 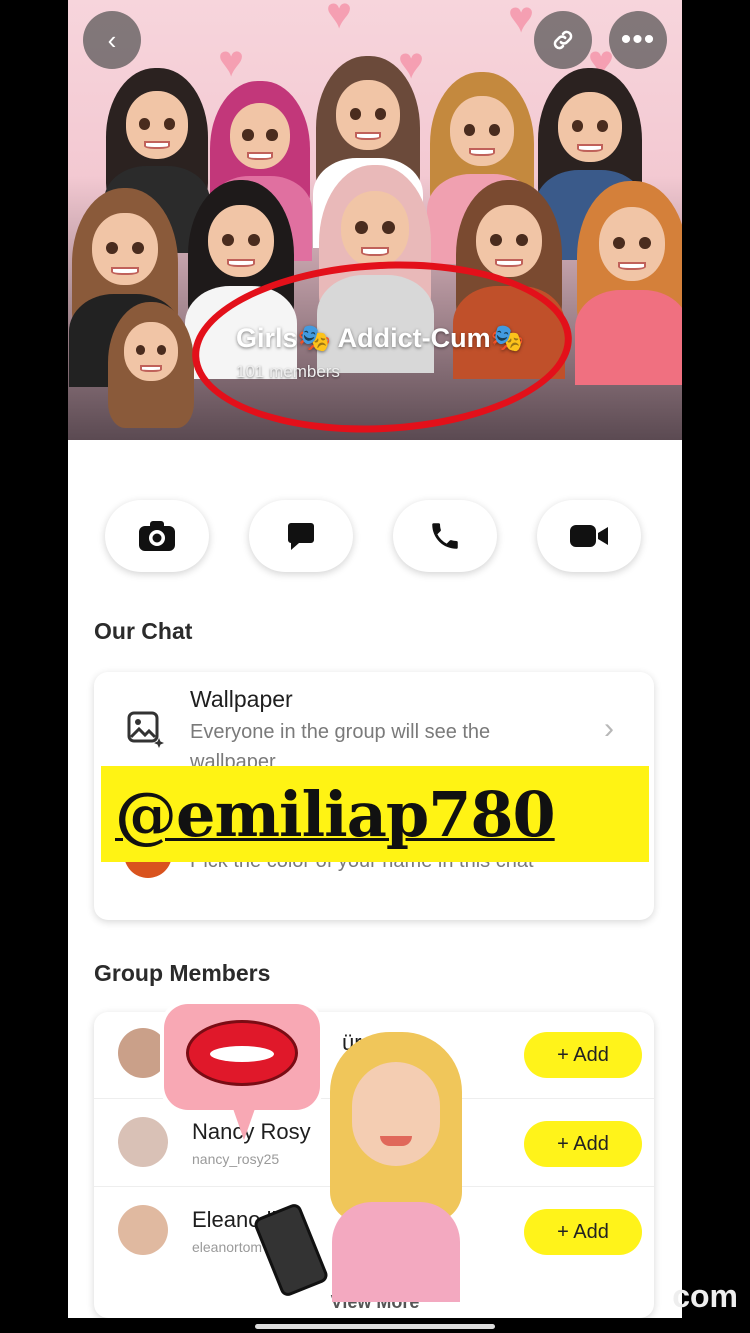 I want to click on watermark-text: com, so click(x=705, y=1296).